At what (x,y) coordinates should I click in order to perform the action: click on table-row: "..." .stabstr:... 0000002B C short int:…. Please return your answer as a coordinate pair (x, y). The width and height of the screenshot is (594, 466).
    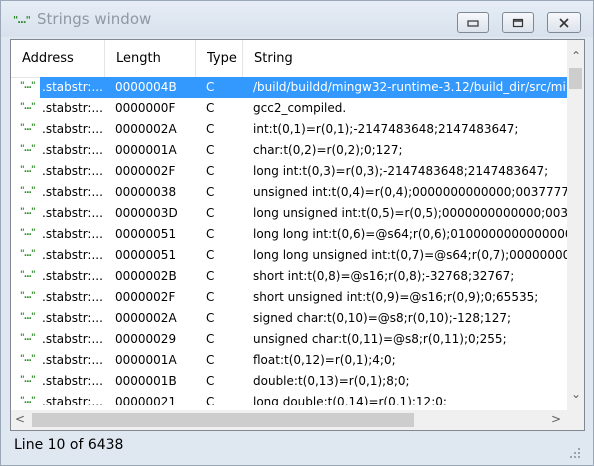
    Looking at the image, I should click on (289, 276).